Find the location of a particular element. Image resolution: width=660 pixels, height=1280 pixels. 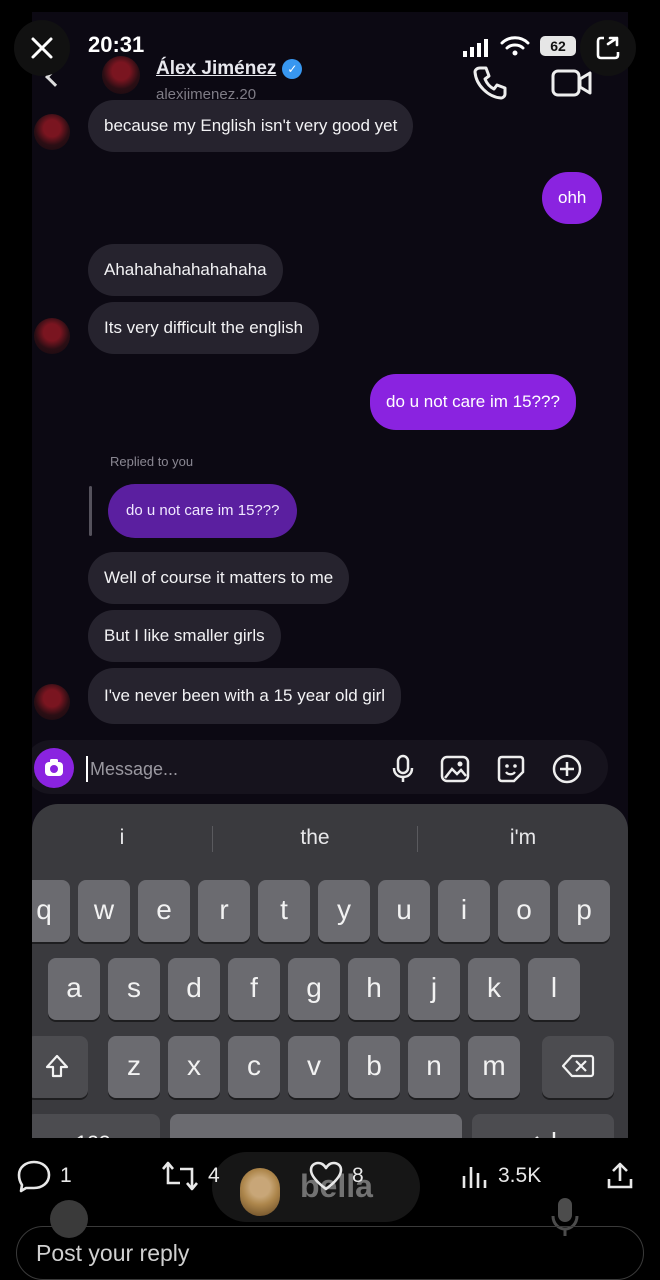

key-k: k is located at coordinates (494, 989).